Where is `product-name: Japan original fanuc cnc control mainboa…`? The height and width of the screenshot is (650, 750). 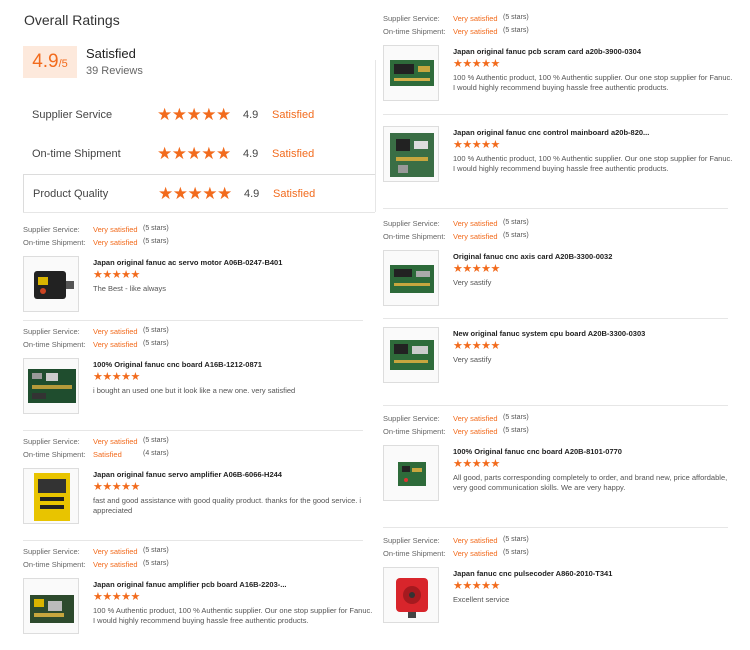 product-name: Japan original fanuc cnc control mainboa… is located at coordinates (551, 132).